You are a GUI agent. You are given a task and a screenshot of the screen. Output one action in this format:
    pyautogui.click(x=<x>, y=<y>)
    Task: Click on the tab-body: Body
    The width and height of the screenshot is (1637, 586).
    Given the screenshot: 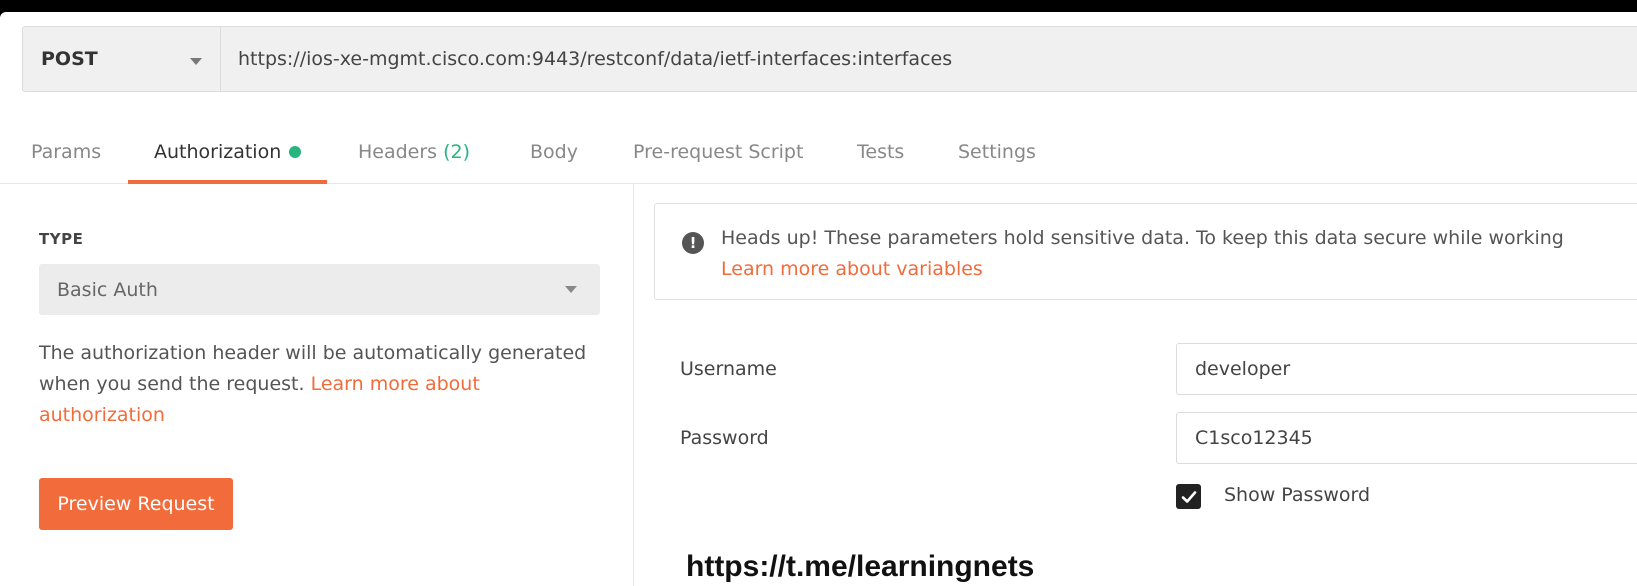 What is the action you would take?
    pyautogui.click(x=554, y=151)
    